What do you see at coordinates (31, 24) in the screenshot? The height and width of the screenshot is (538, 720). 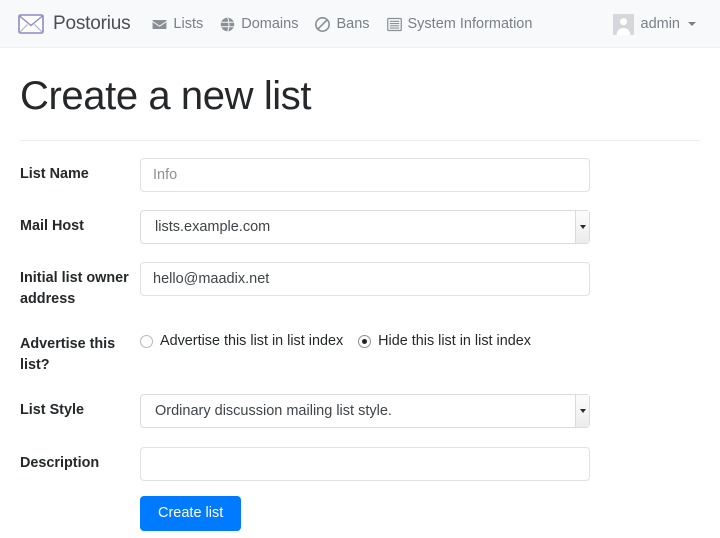 I see `envelope-logo-icon` at bounding box center [31, 24].